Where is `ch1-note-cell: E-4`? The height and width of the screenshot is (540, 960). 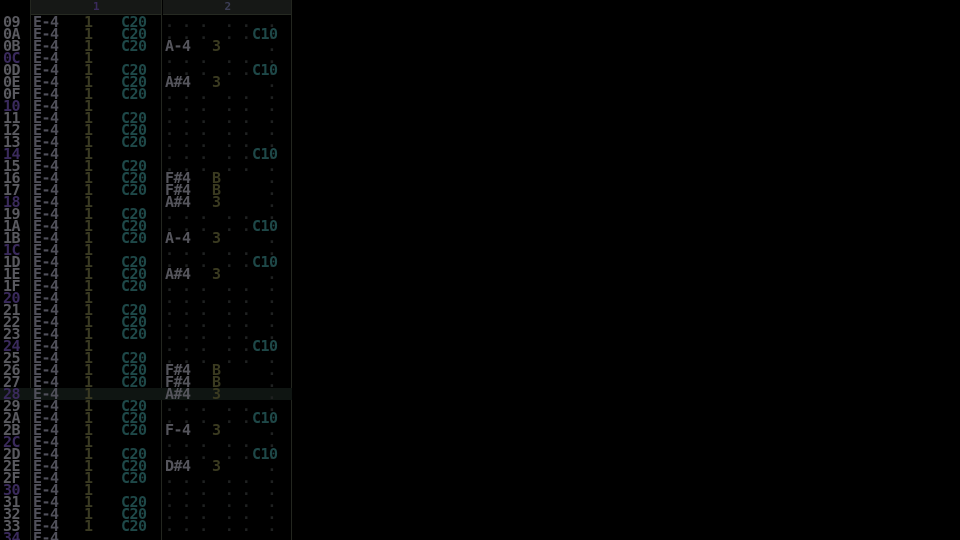
ch1-note-cell: E-4 is located at coordinates (46, 535).